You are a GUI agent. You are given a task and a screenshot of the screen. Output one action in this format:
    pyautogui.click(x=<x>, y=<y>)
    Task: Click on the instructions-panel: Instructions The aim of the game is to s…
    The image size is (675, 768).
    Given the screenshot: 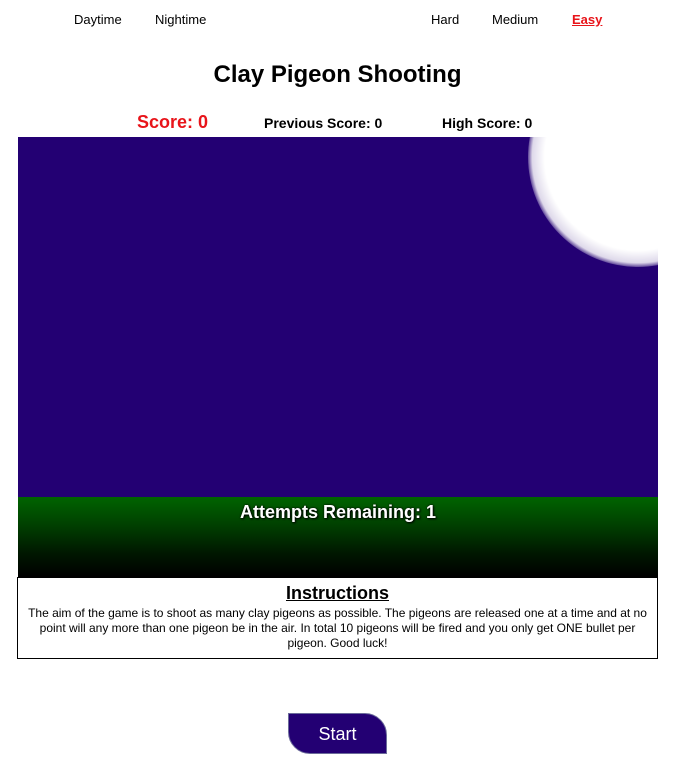 What is the action you would take?
    pyautogui.click(x=337, y=618)
    